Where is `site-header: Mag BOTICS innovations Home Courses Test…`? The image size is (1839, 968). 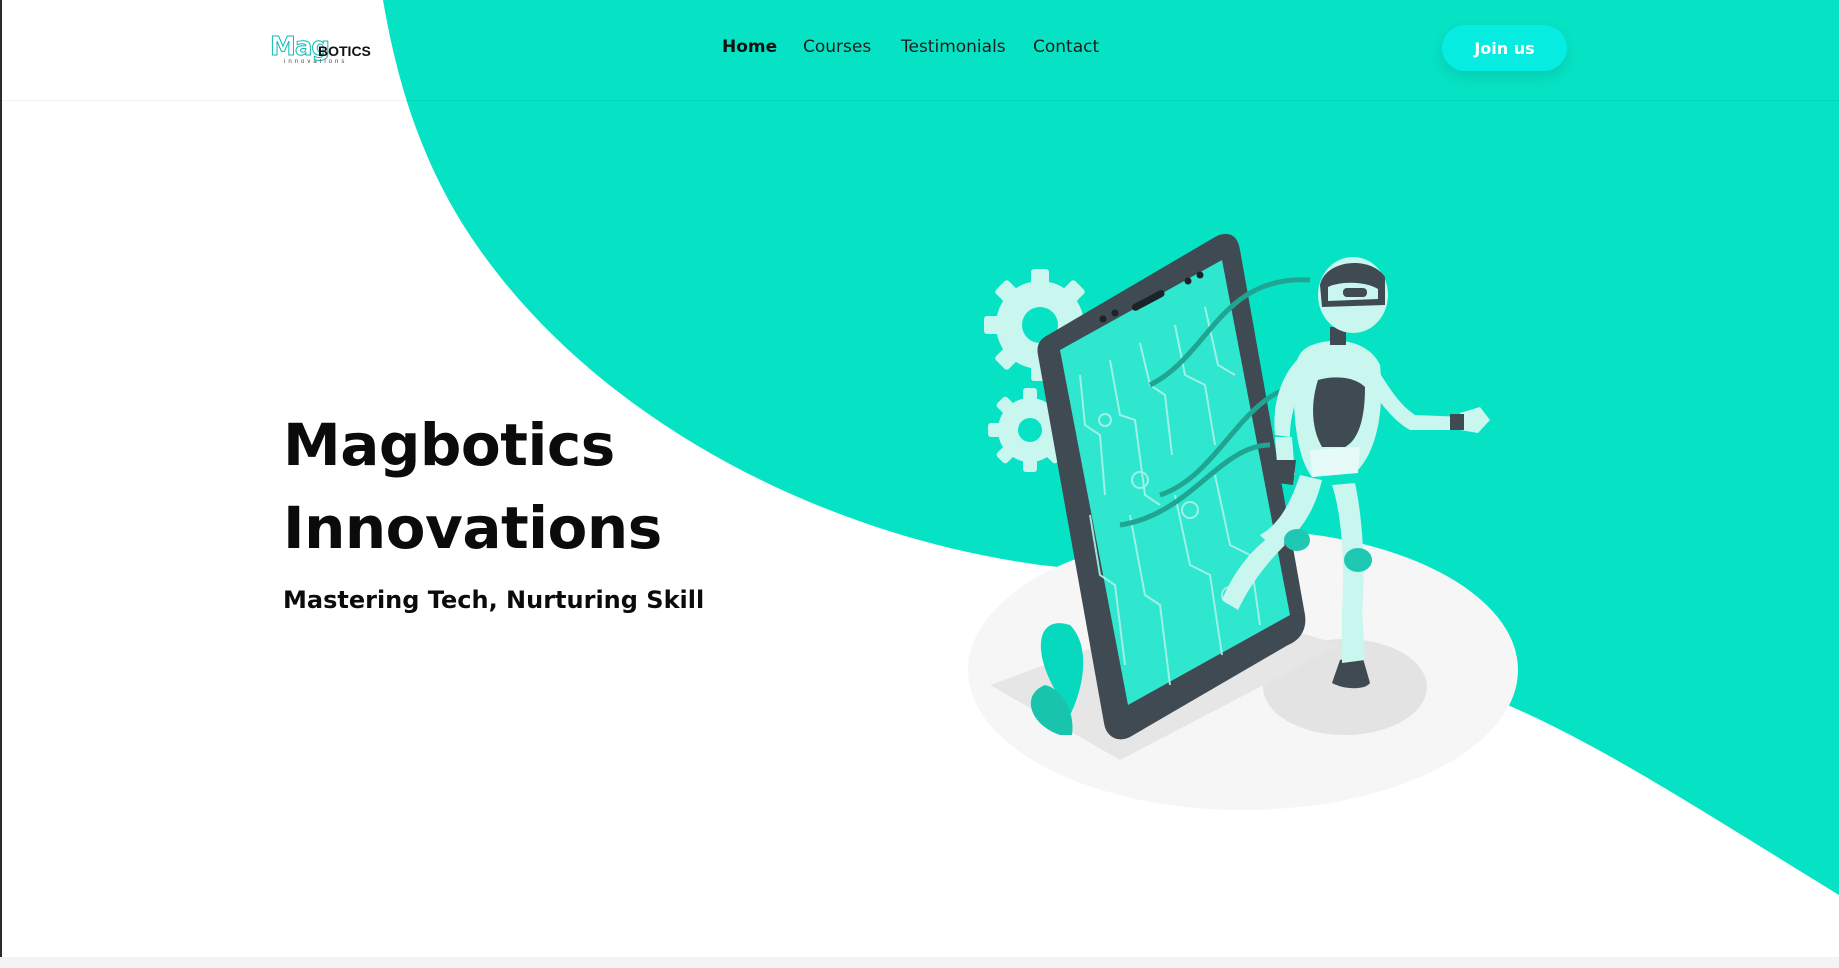
site-header: Mag BOTICS innovations Home Courses Test… is located at coordinates (919, 50).